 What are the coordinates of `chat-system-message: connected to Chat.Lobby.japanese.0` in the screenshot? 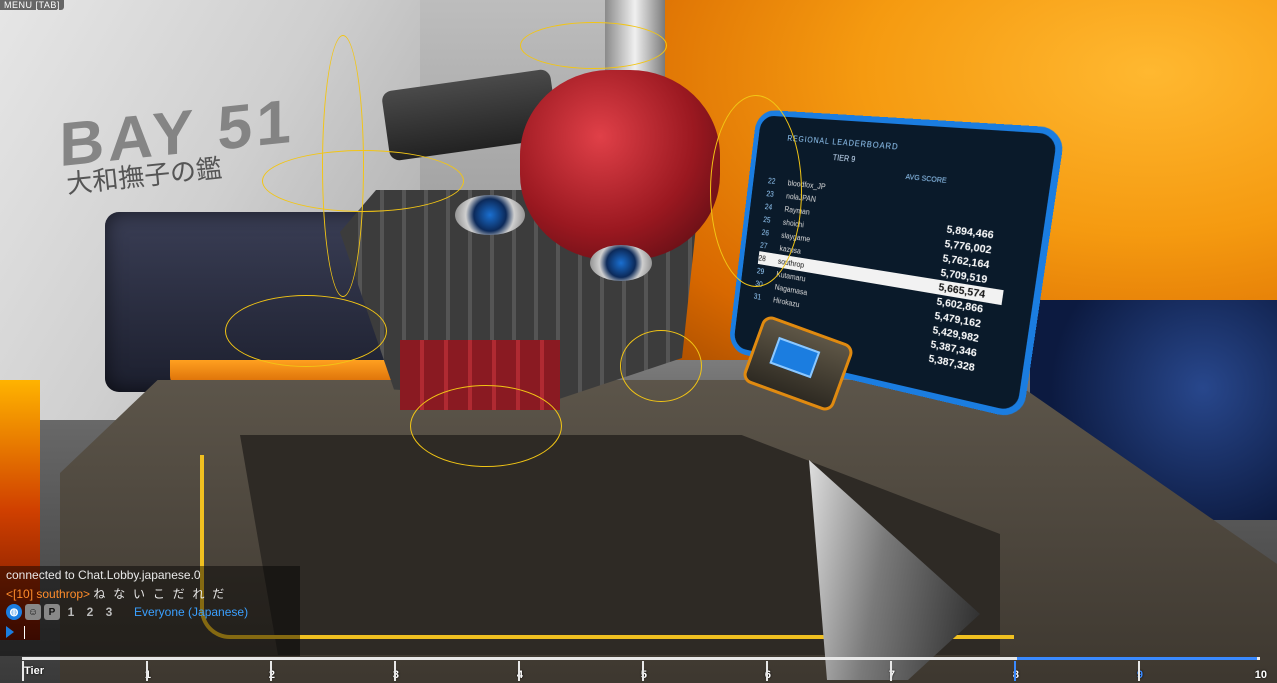 It's located at (103, 575).